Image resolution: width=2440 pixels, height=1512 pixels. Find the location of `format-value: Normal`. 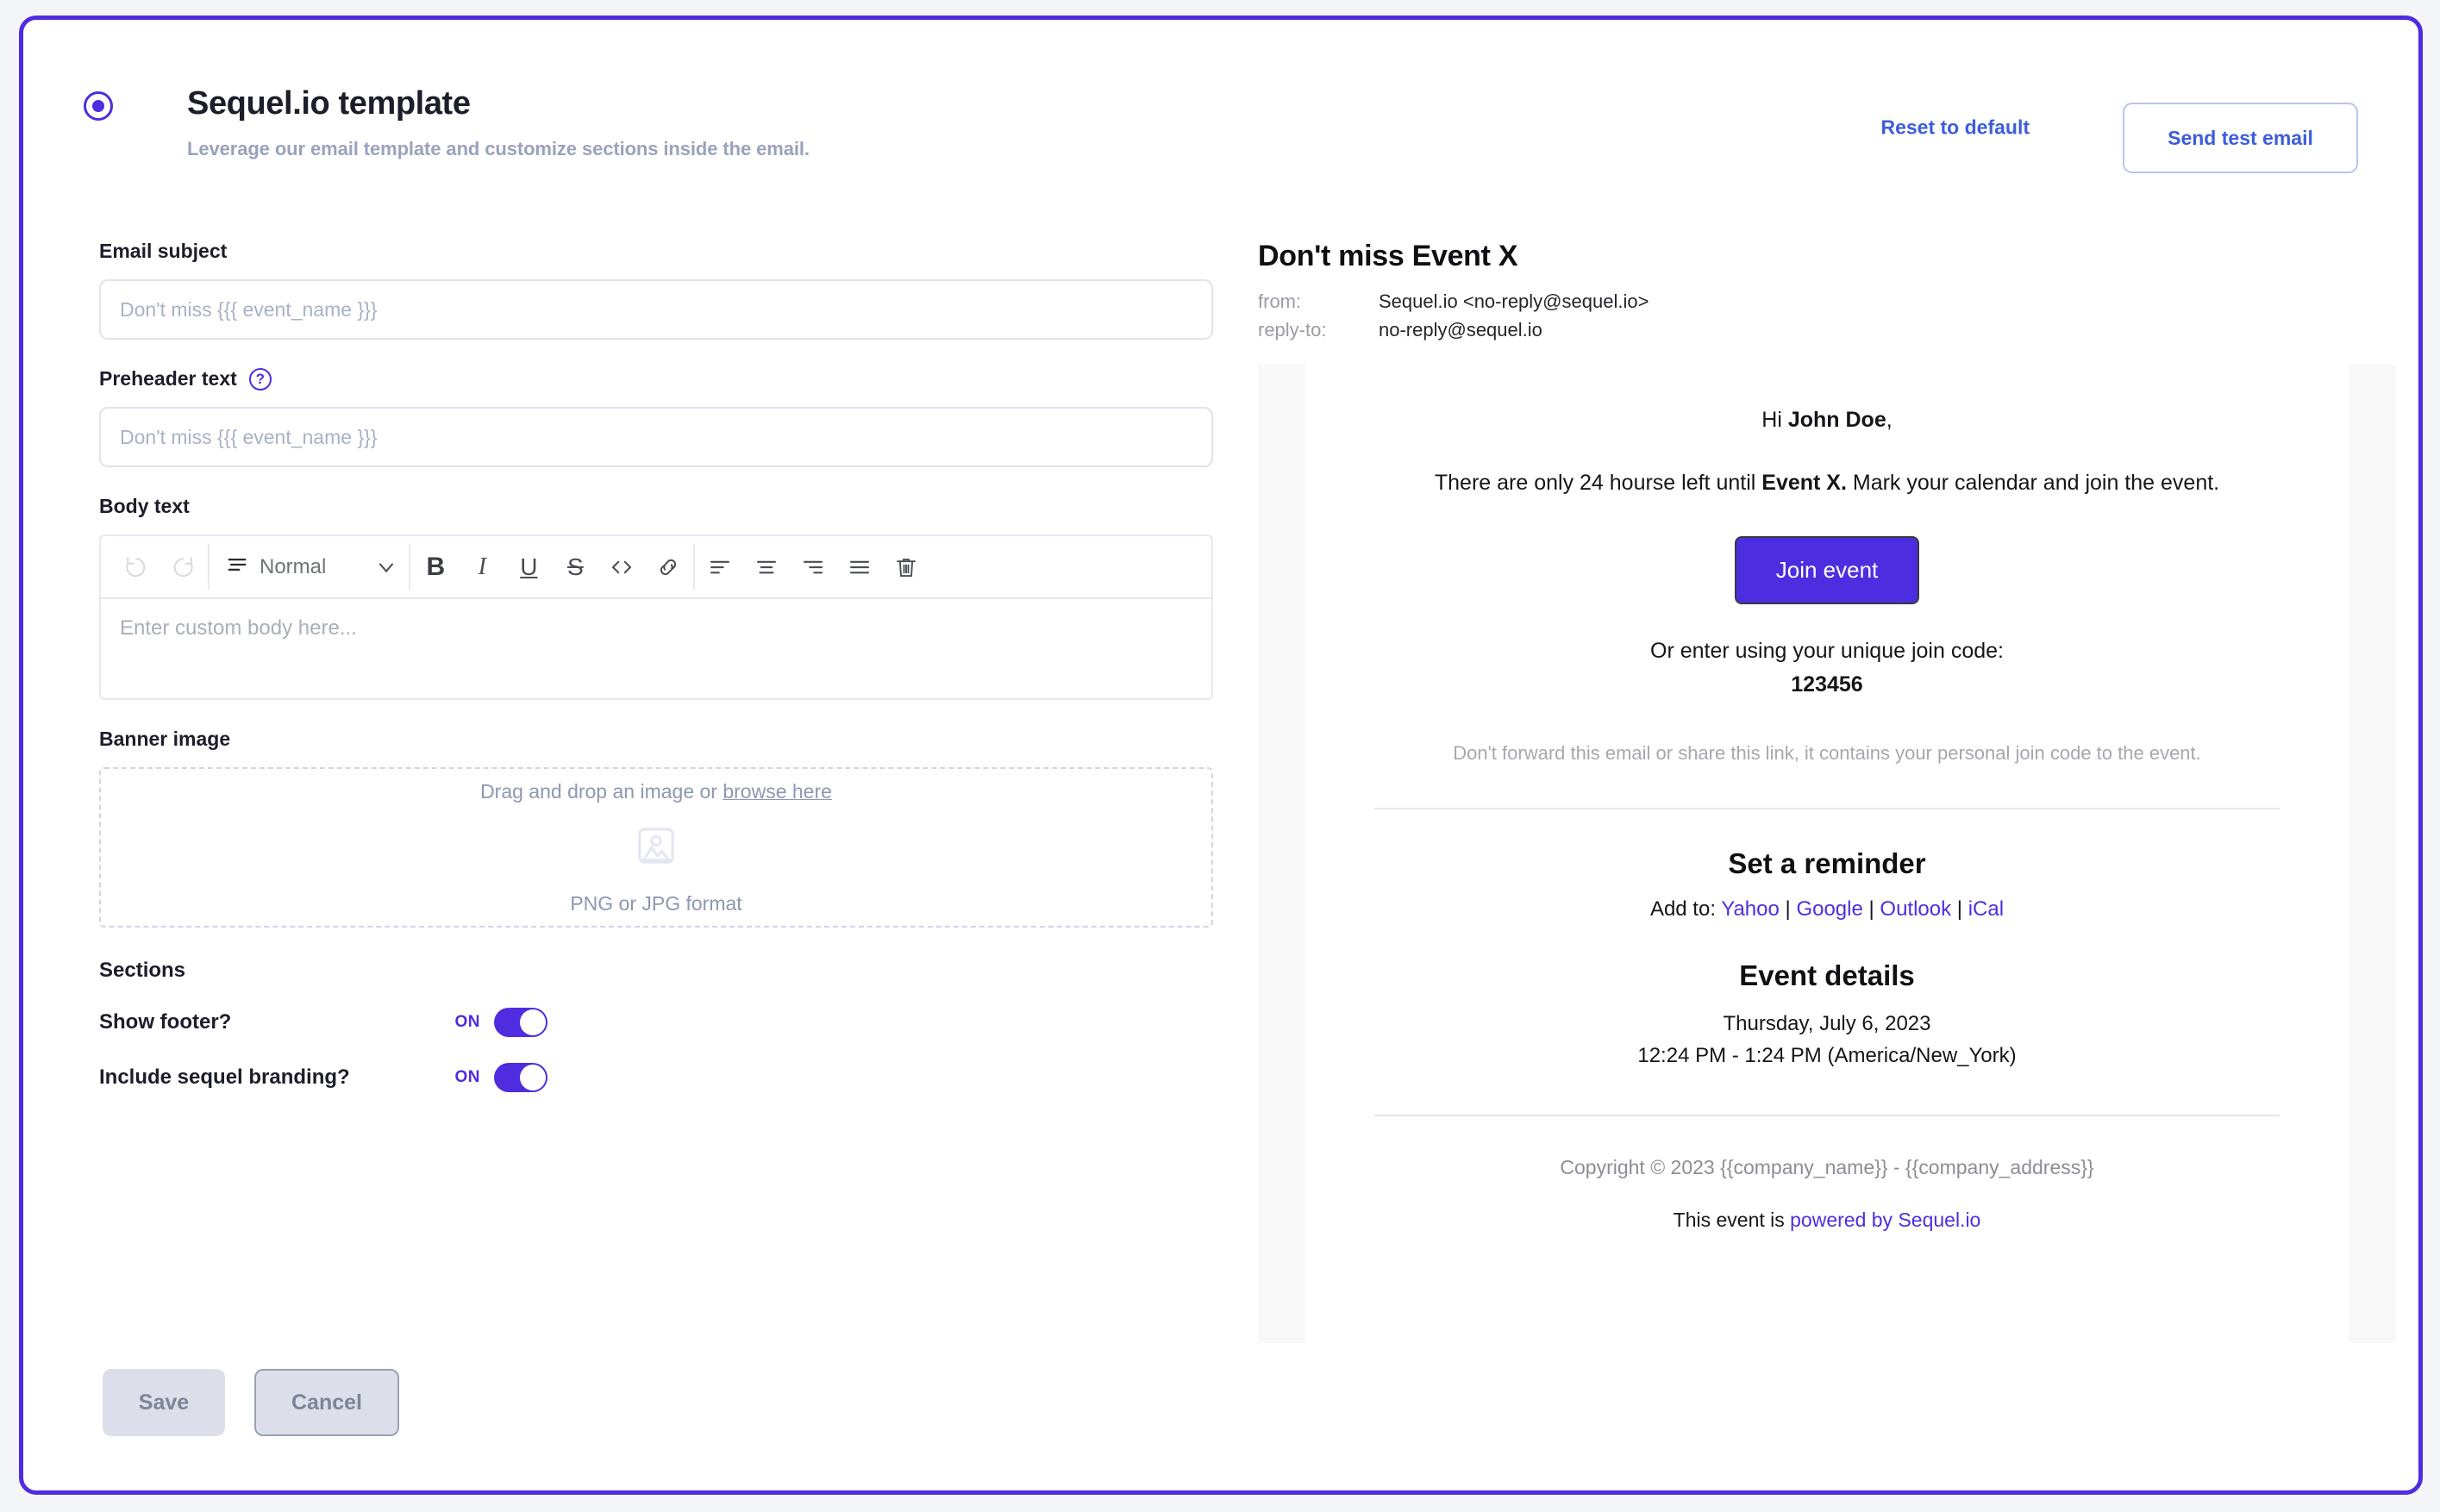

format-value: Normal is located at coordinates (293, 566).